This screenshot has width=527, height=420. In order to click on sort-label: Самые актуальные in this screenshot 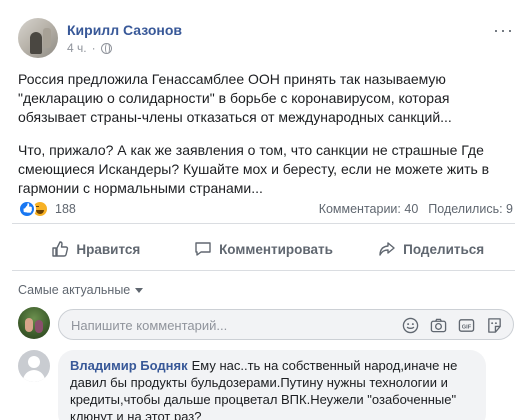, I will do `click(74, 290)`.